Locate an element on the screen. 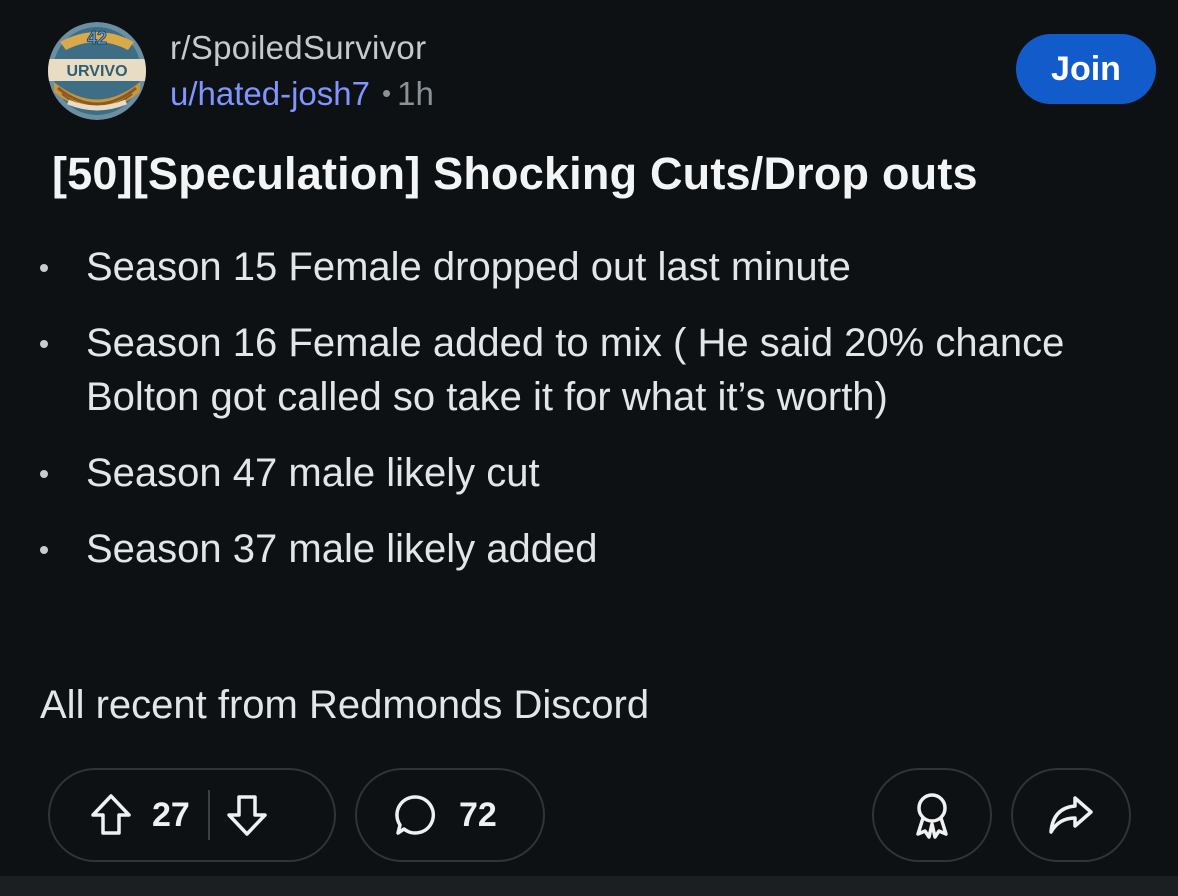  comment-bubble-icon is located at coordinates (416, 815).